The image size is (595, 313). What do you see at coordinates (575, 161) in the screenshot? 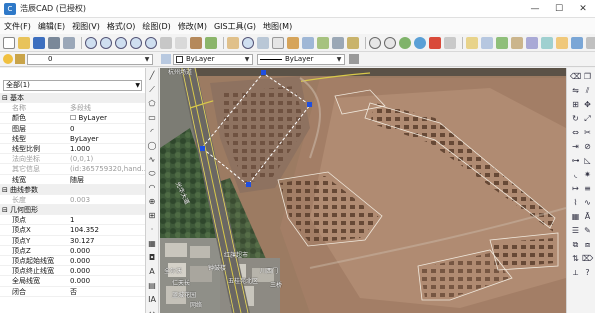
I see `join-icon: ⊶` at bounding box center [575, 161].